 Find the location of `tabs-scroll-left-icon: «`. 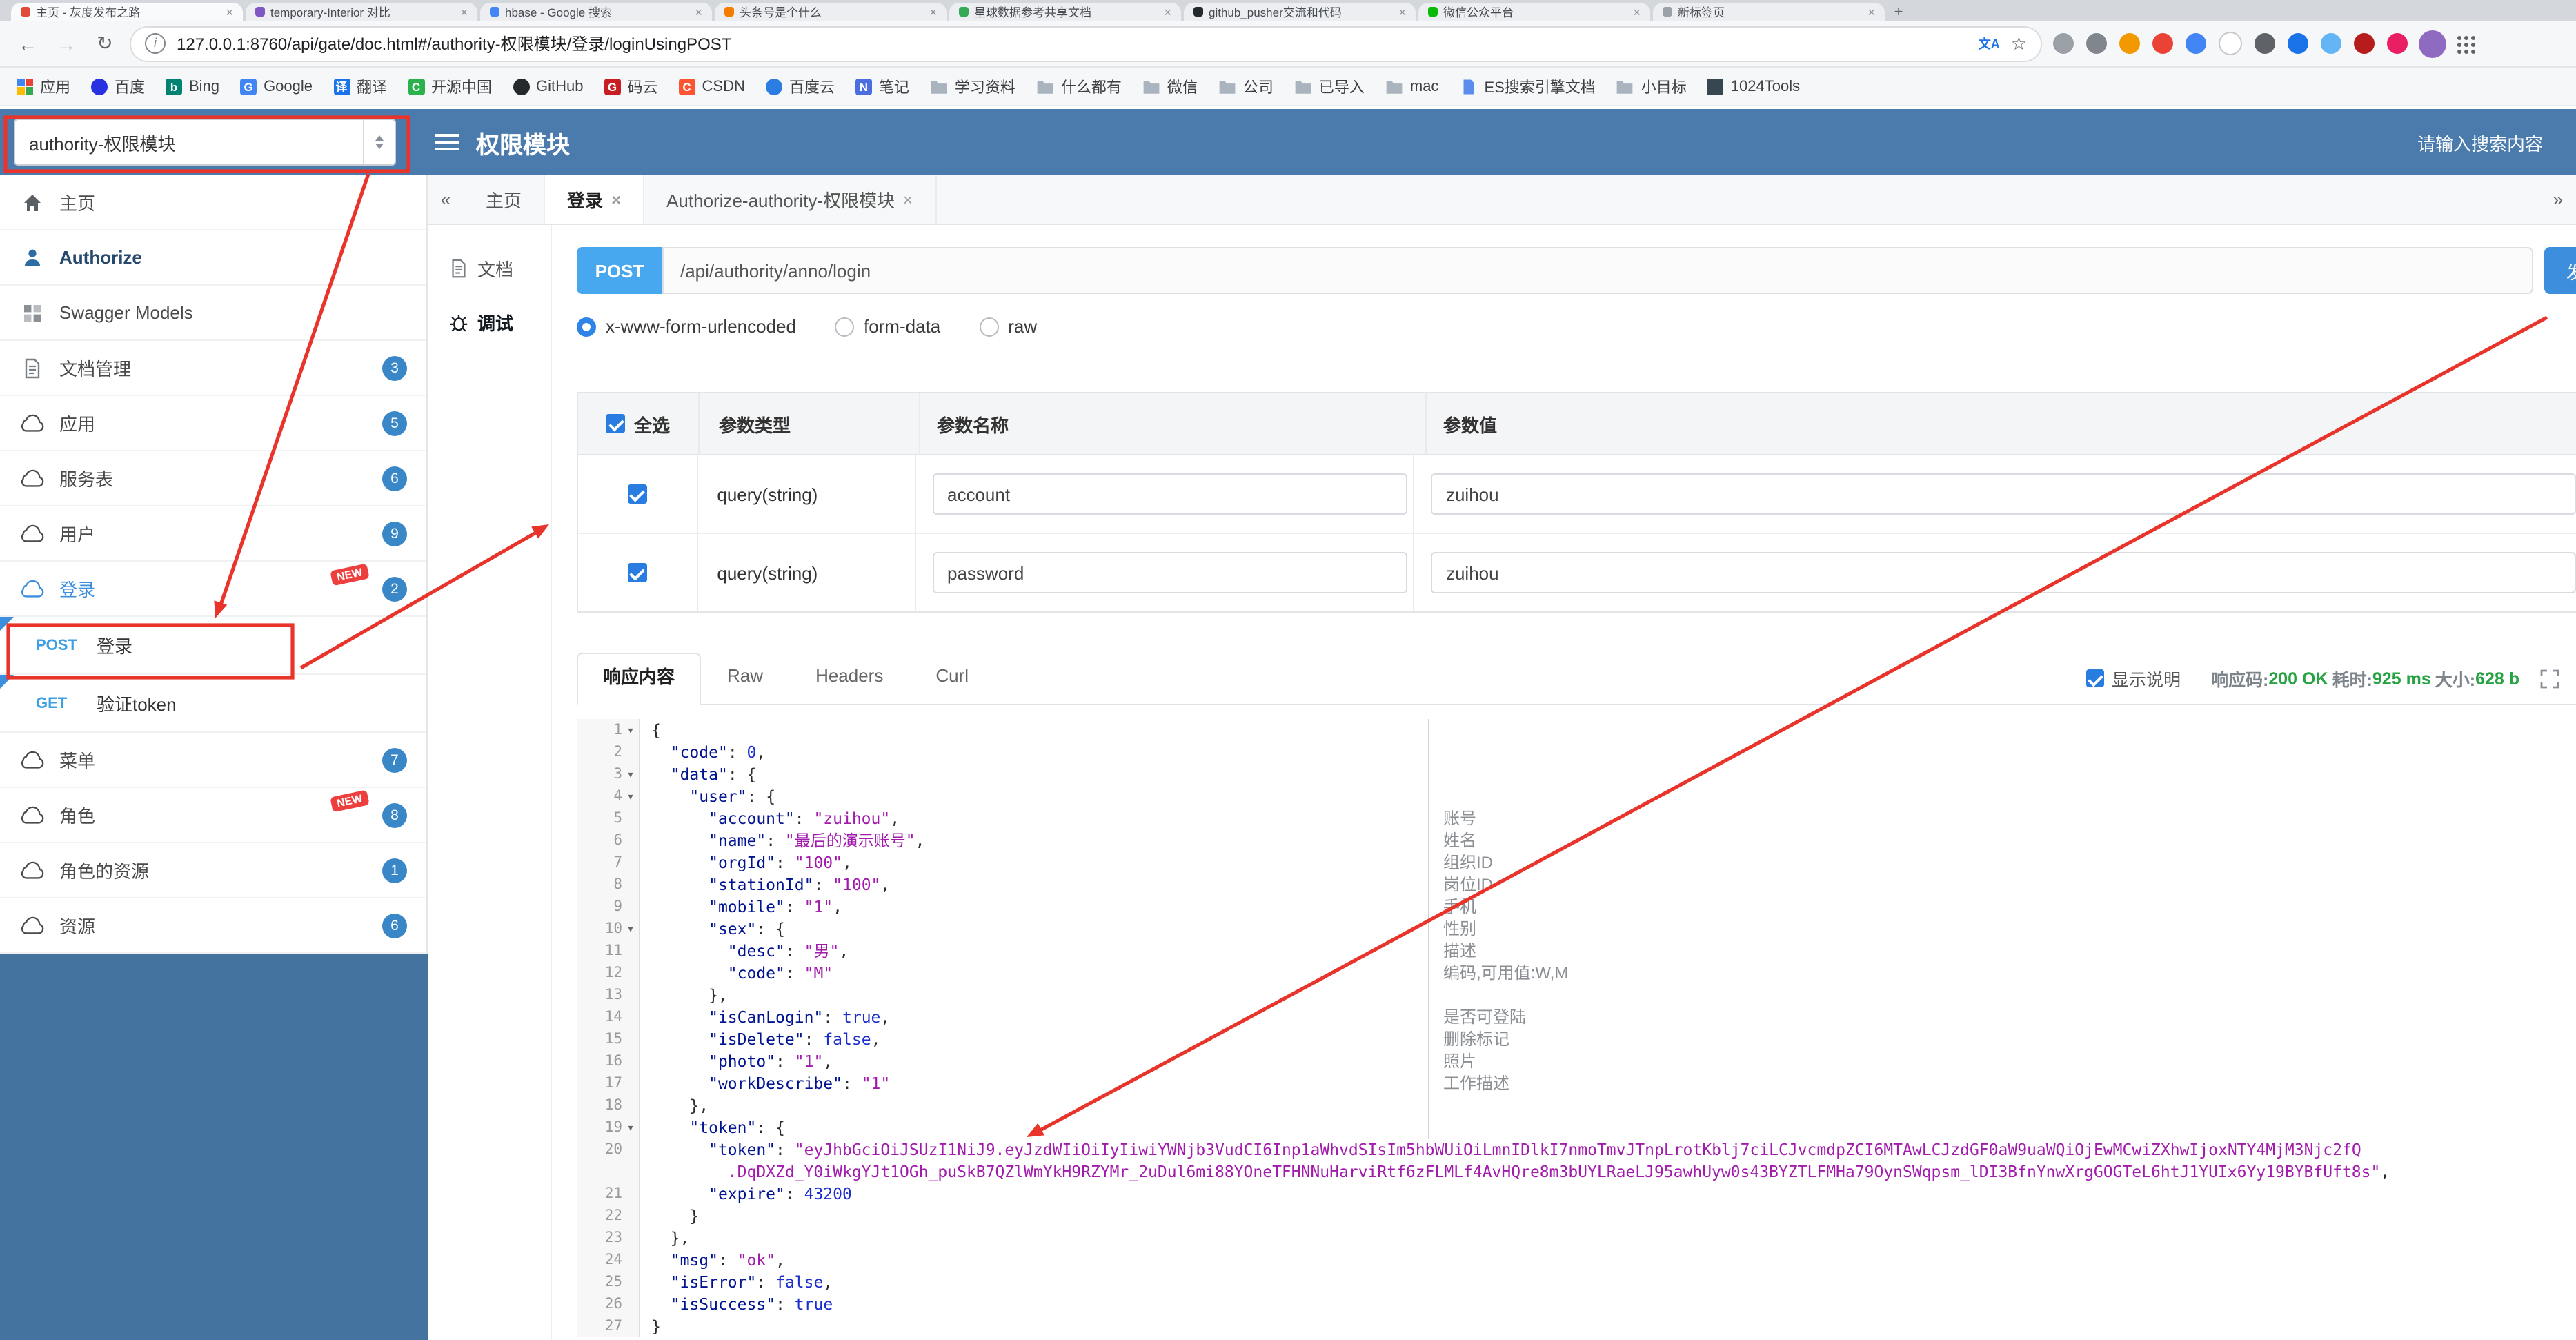

tabs-scroll-left-icon: « is located at coordinates (446, 199).